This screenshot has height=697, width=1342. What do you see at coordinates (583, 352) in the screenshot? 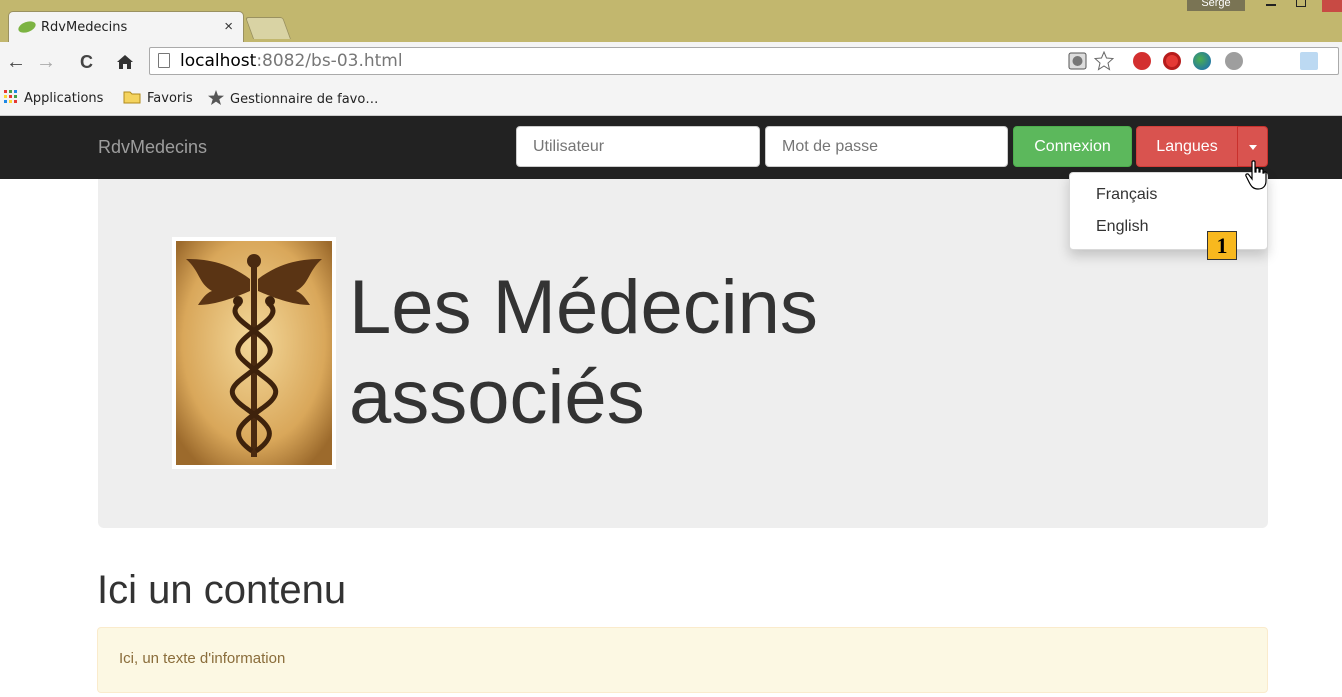
I see `jumbotron-title: Les Médecins associés` at bounding box center [583, 352].